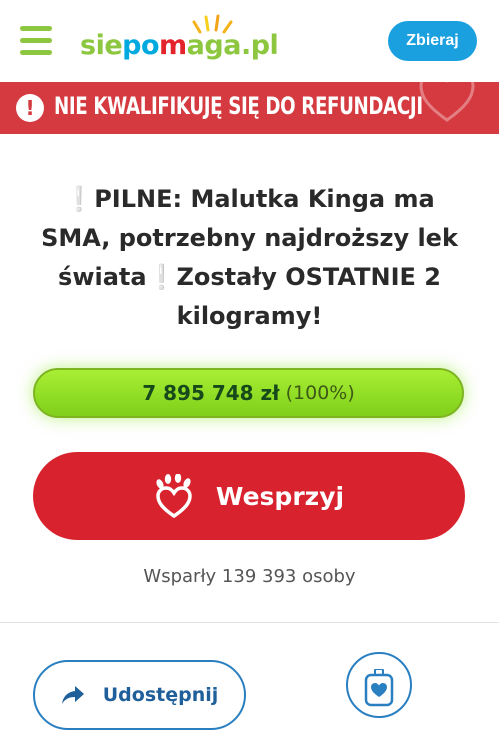  What do you see at coordinates (160, 695) in the screenshot?
I see `share-button-label: Udostępnij` at bounding box center [160, 695].